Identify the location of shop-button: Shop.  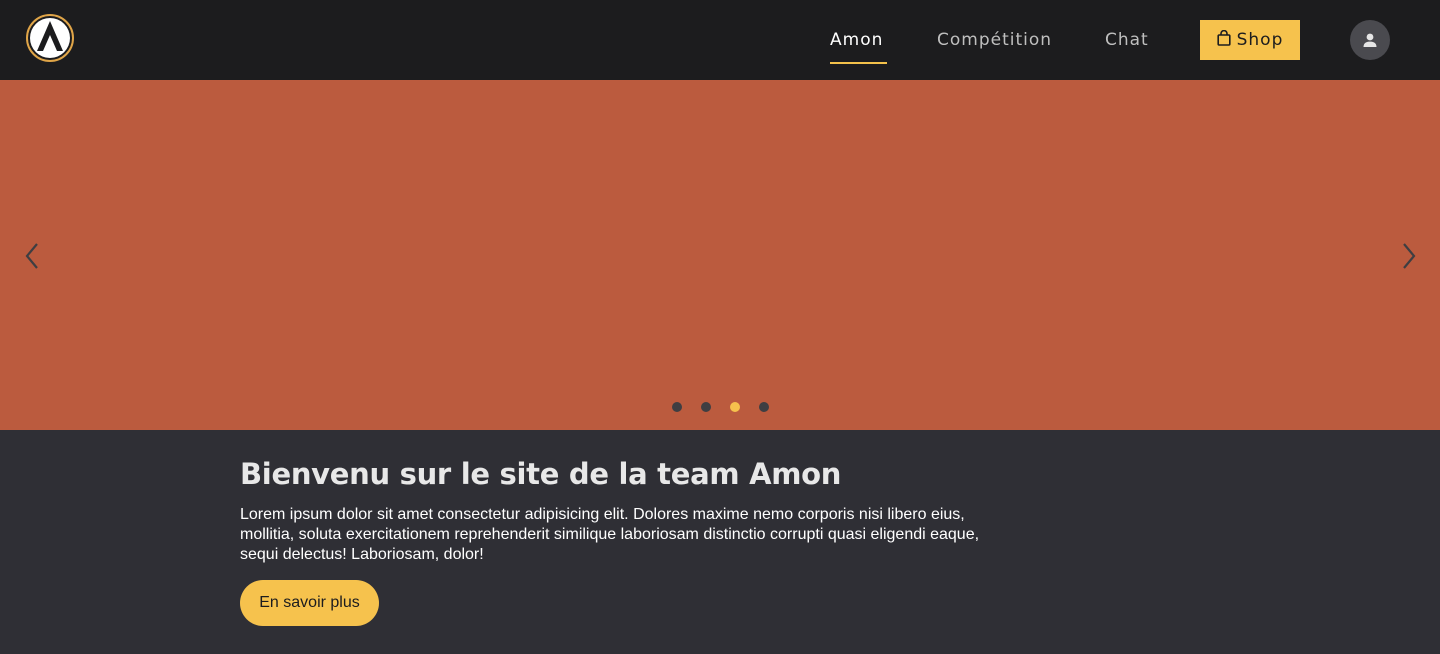
(1250, 40).